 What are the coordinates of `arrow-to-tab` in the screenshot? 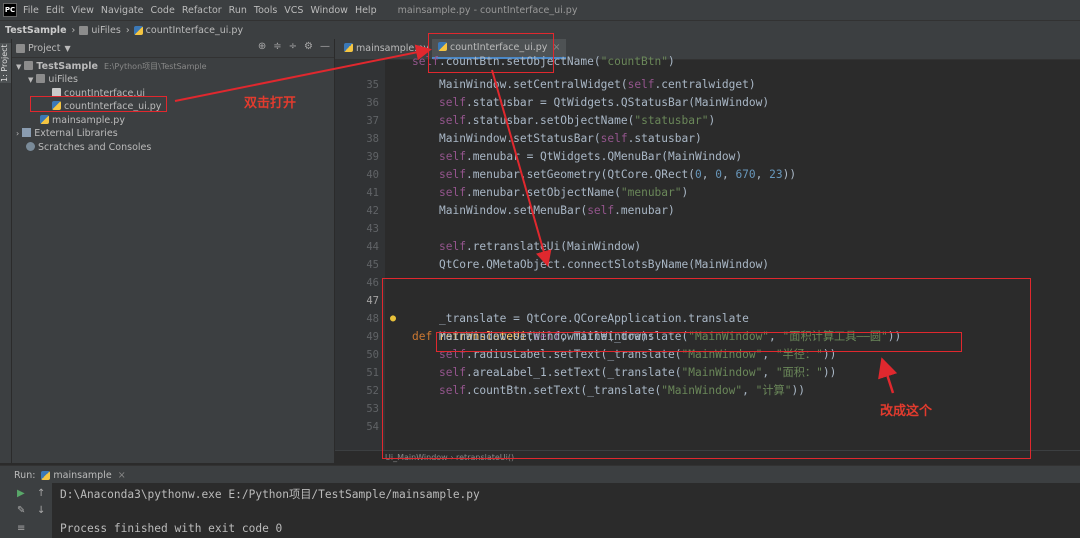 It's located at (303, 73).